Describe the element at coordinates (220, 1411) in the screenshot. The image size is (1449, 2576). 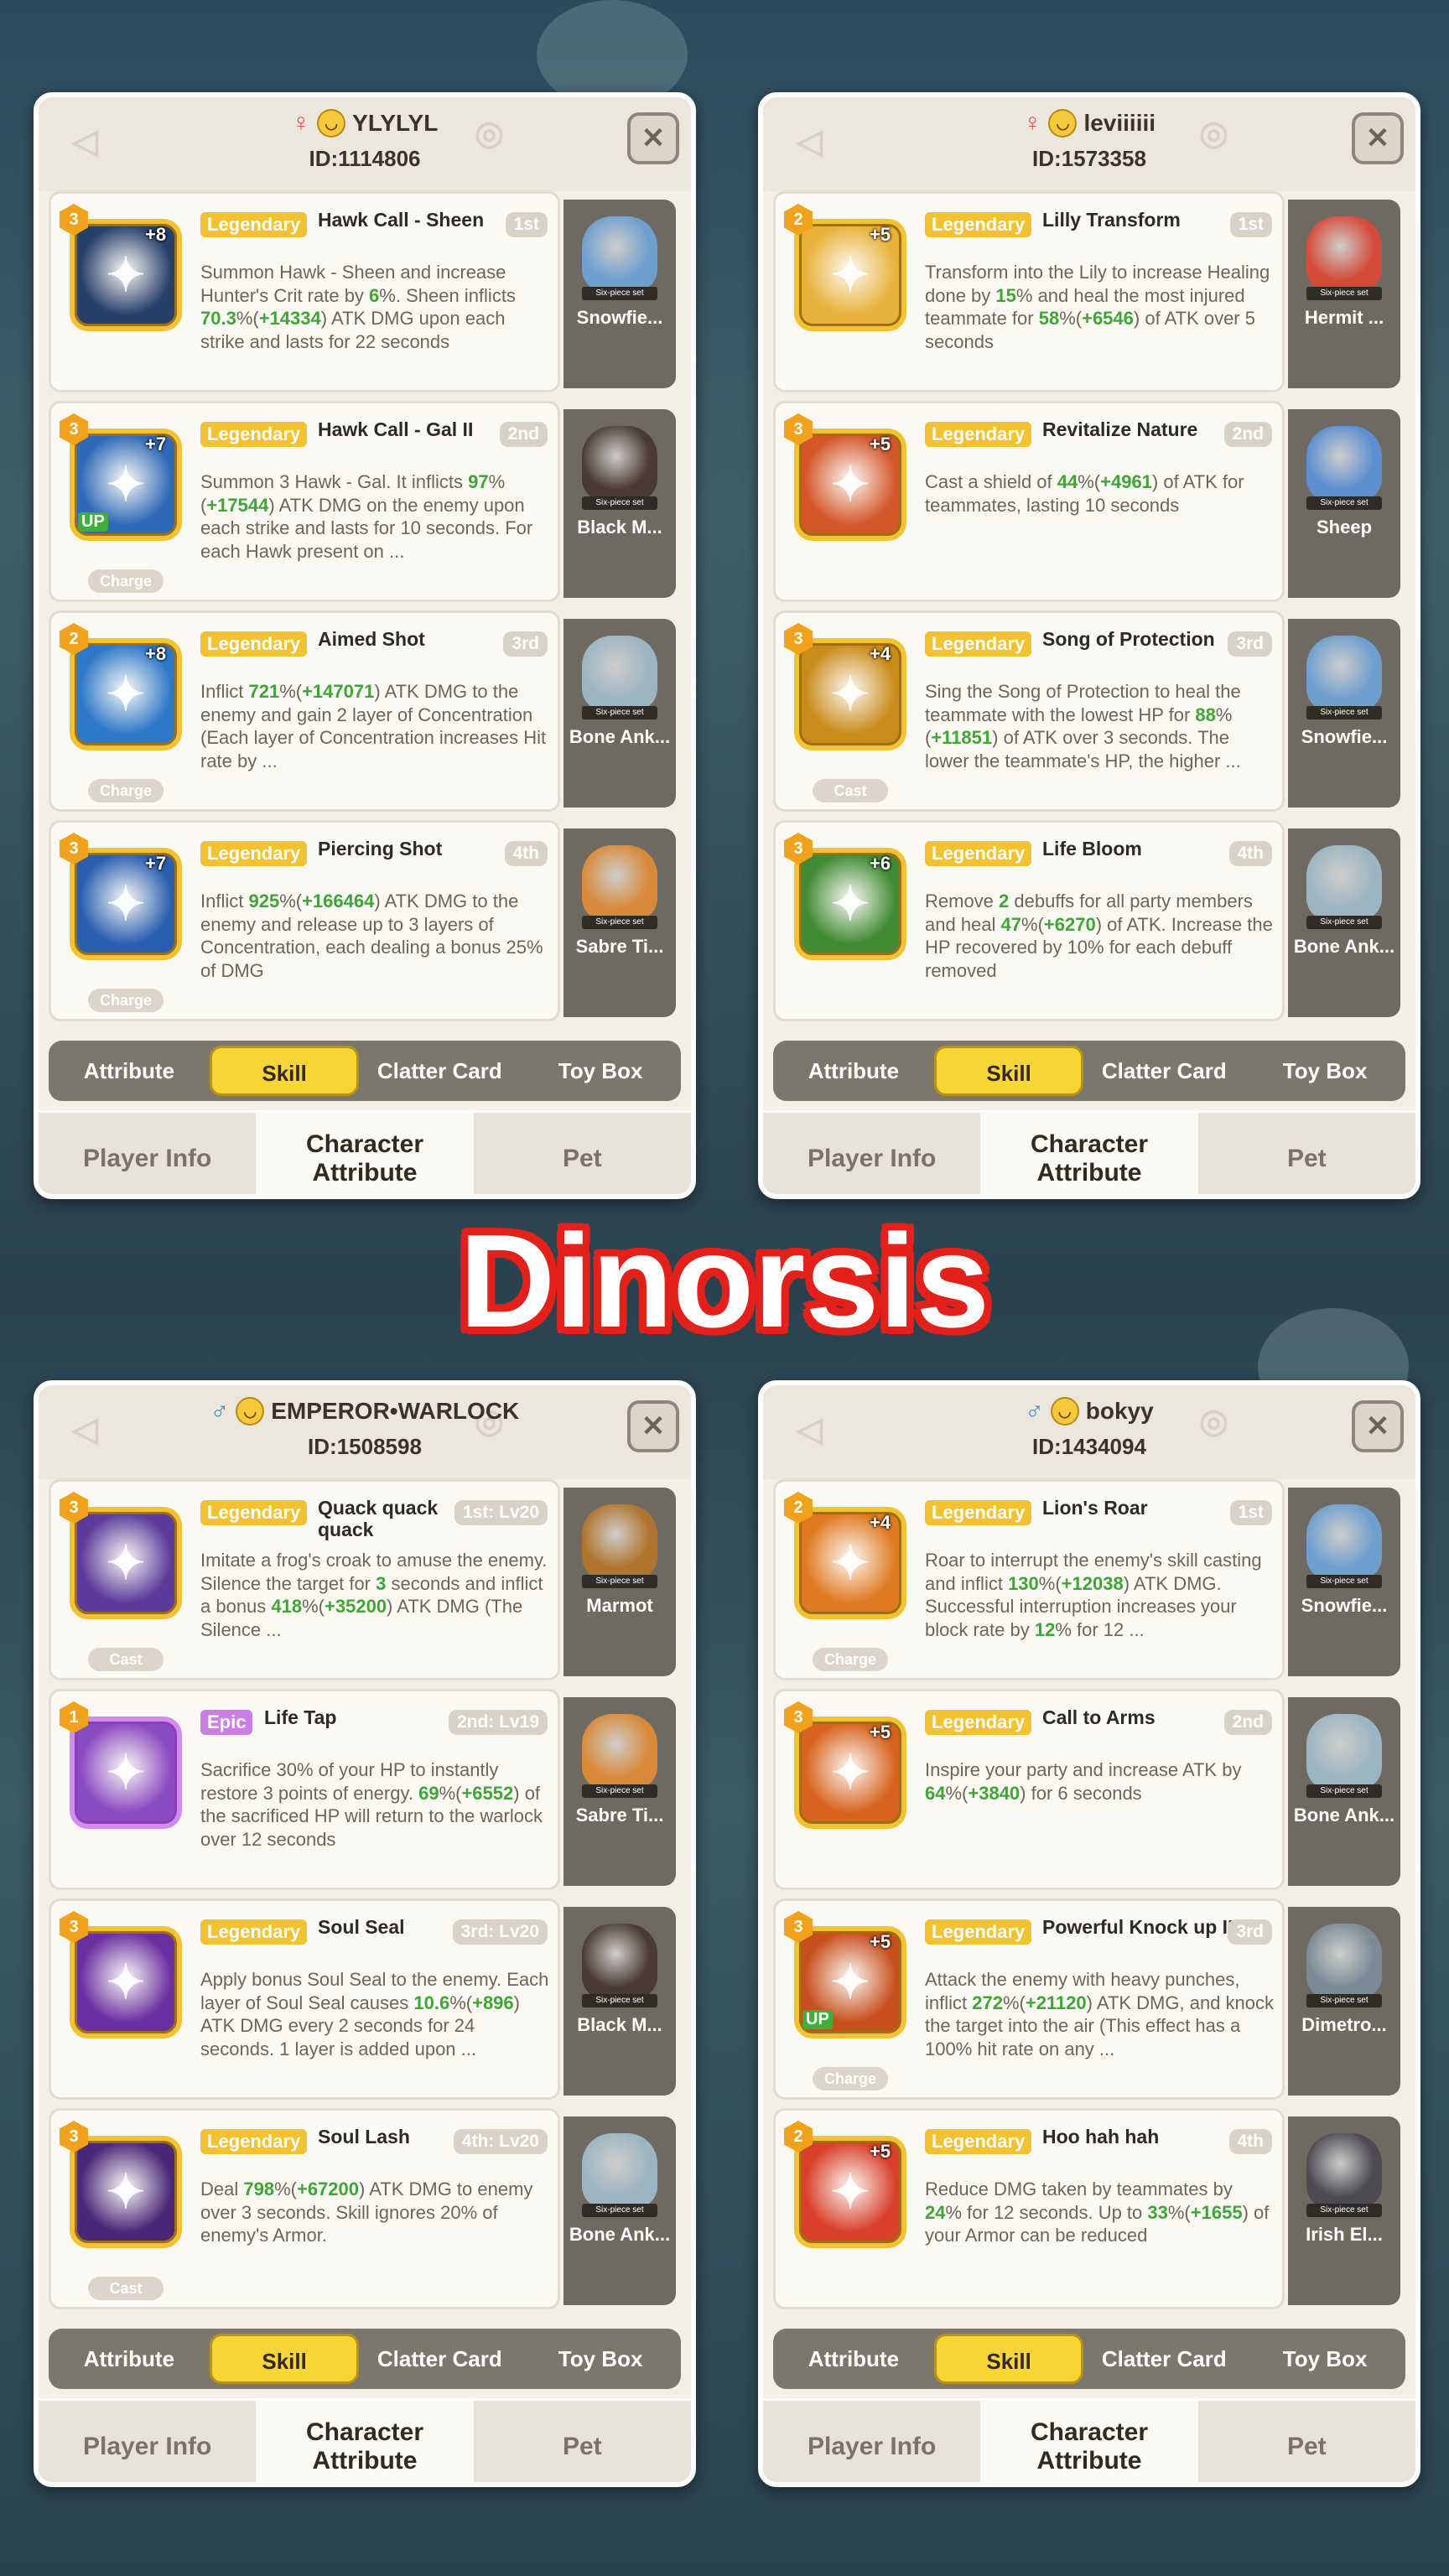
I see `gender-icon: ♂` at that location.